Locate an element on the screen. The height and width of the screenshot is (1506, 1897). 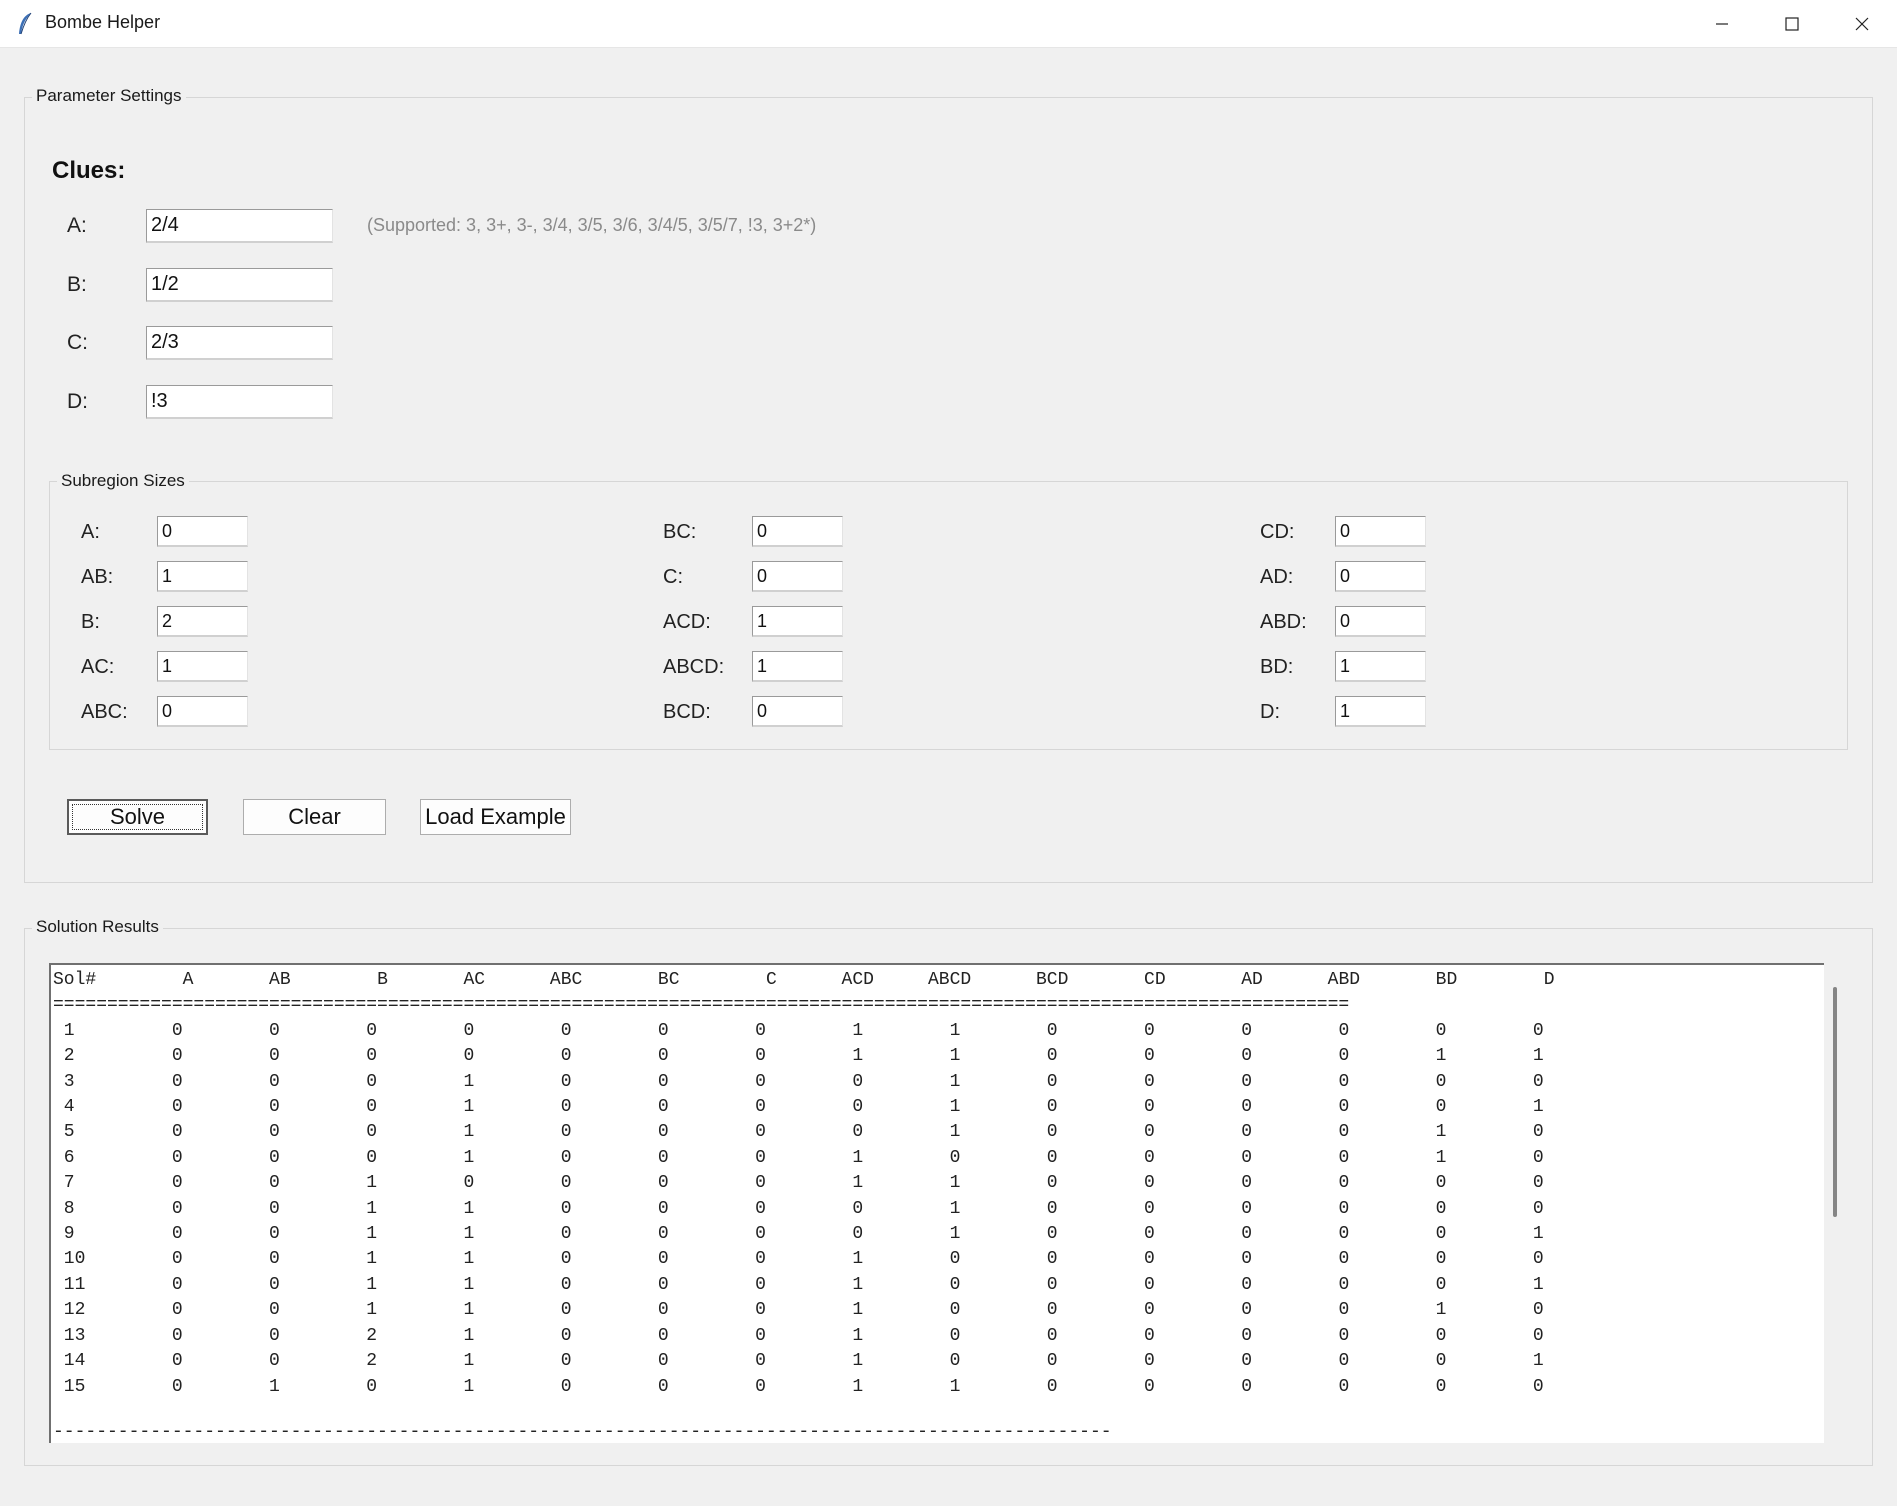
table-row: 9 0 0 1 1 0 0 0 0 1 0 0 0 0 0 1 is located at coordinates (804, 1234).